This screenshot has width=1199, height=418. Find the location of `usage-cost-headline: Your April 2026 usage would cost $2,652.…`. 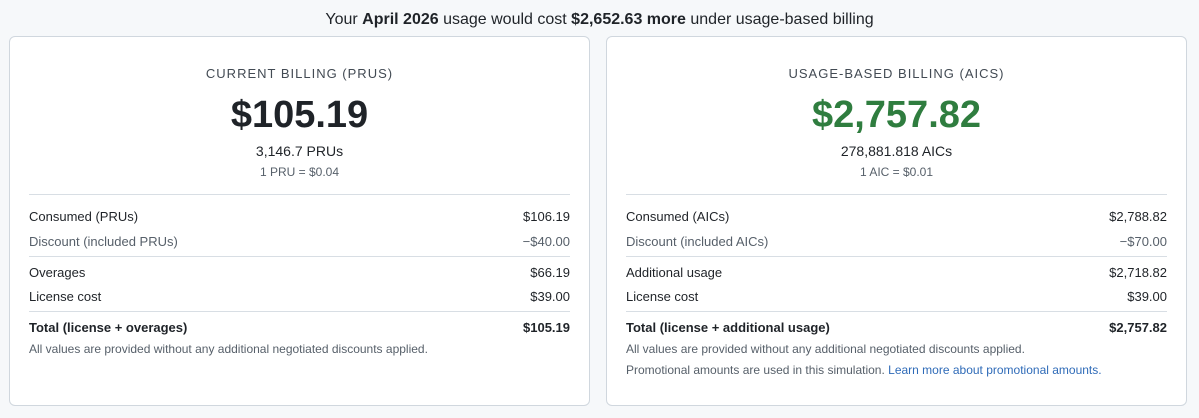

usage-cost-headline: Your April 2026 usage would cost $2,652.… is located at coordinates (599, 20).